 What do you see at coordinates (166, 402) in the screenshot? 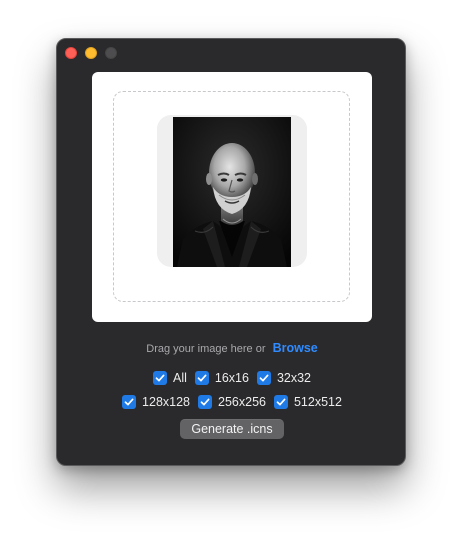
I see `size-label: 128x128` at bounding box center [166, 402].